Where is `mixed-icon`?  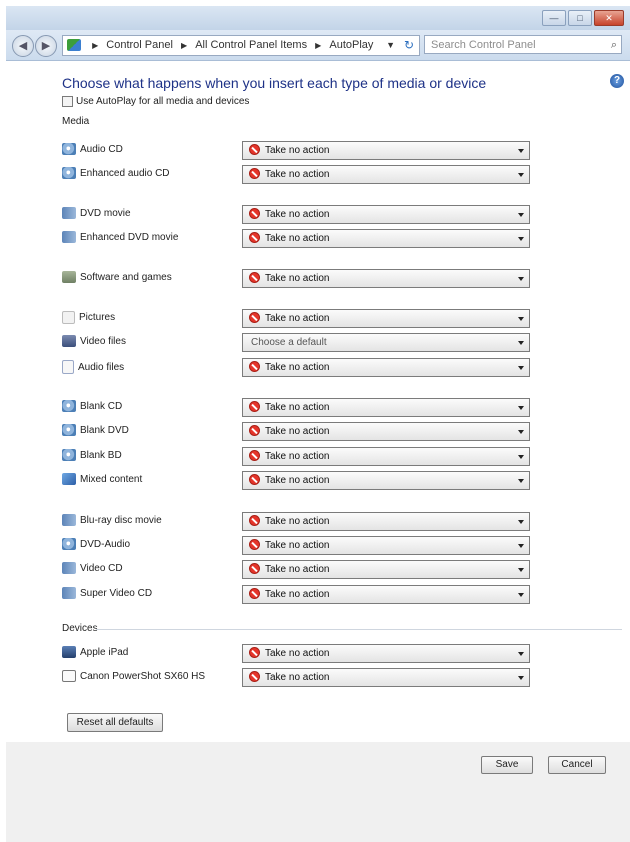
mixed-icon is located at coordinates (69, 479).